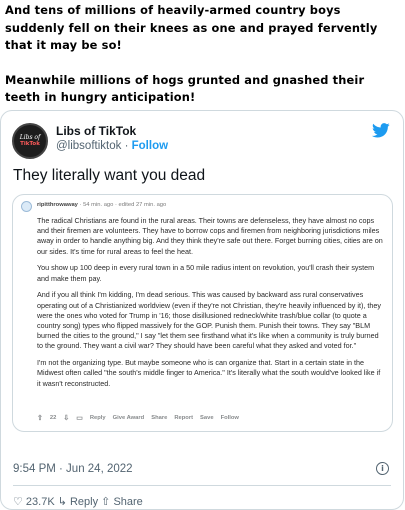  Describe the element at coordinates (53, 418) in the screenshot. I see `vote-count: 22` at that location.